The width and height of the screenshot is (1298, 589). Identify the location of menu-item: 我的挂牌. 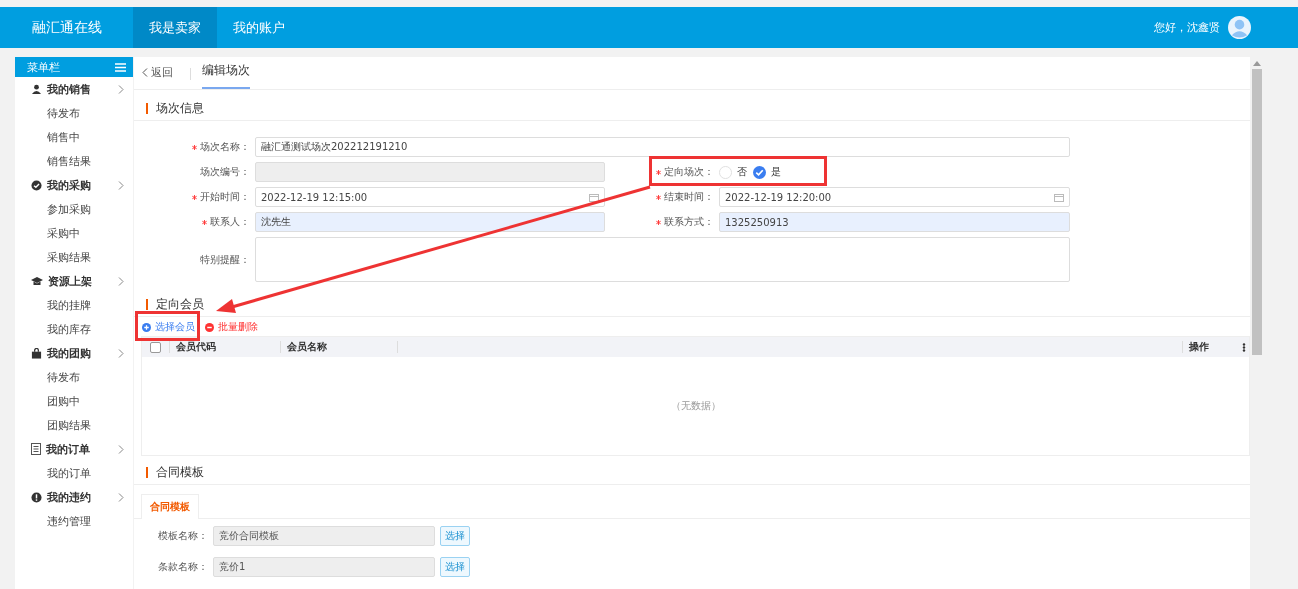
(74, 305).